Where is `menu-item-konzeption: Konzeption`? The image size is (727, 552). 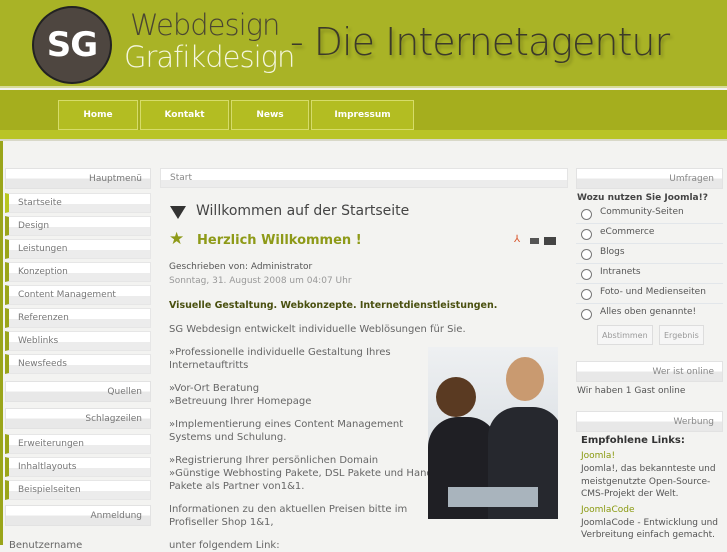 menu-item-konzeption: Konzeption is located at coordinates (78, 272).